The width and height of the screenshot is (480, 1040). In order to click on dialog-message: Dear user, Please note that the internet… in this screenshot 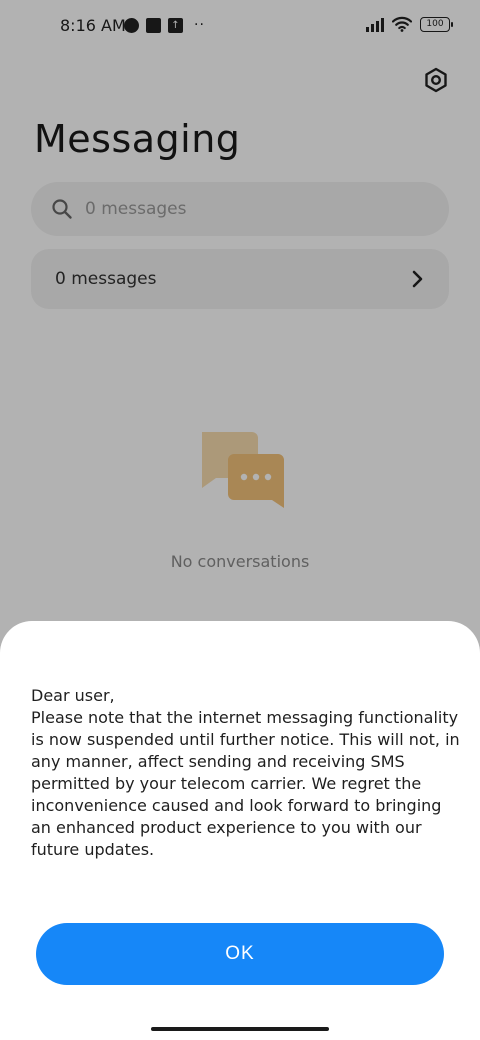, I will do `click(245, 772)`.